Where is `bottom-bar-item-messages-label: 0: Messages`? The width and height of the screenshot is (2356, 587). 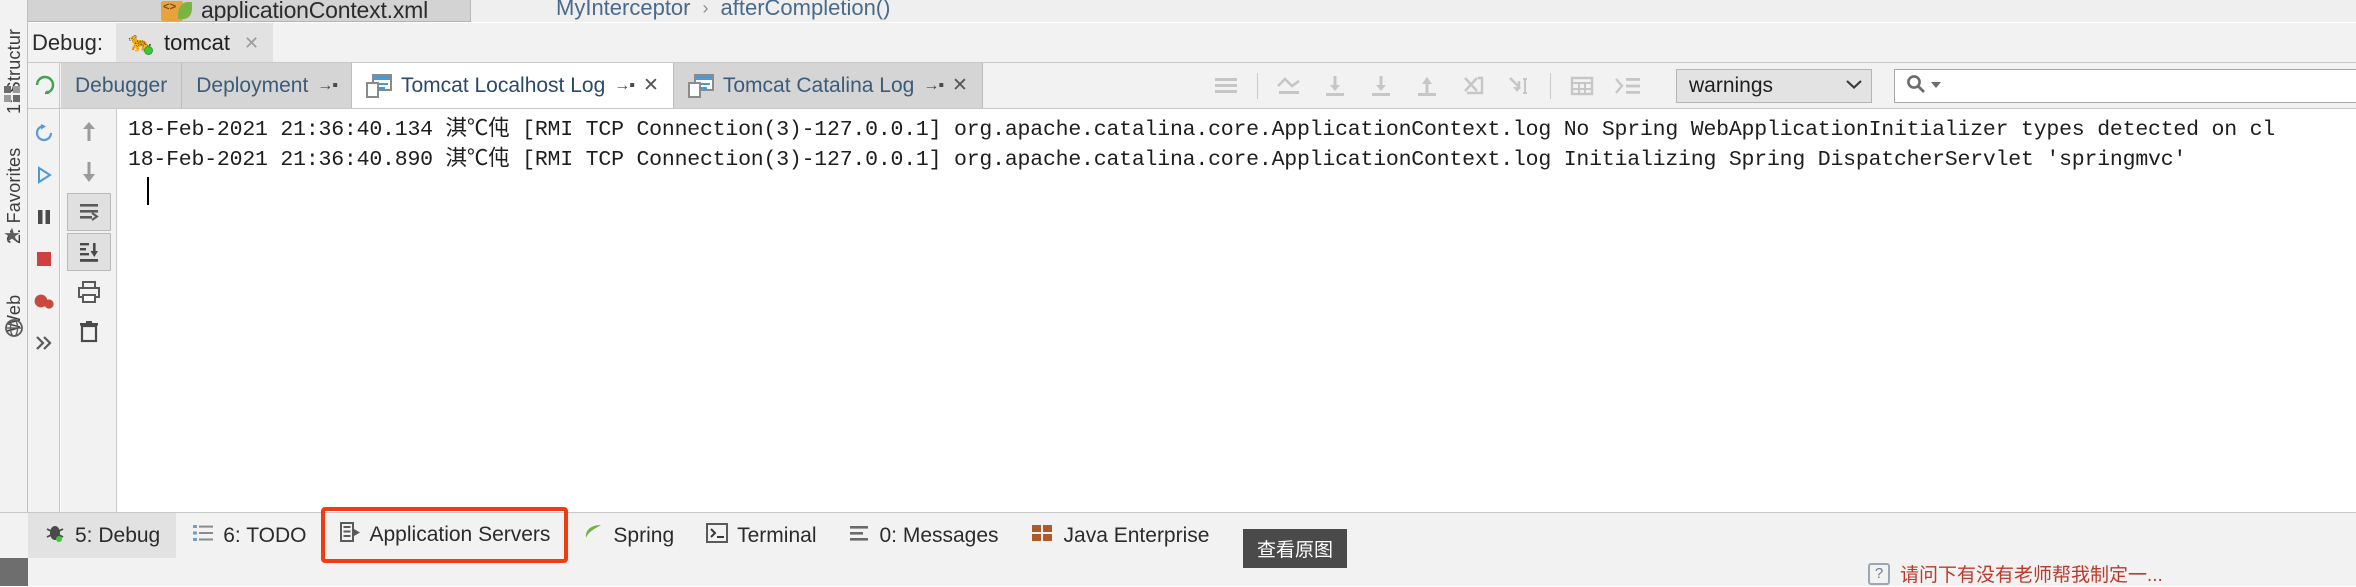
bottom-bar-item-messages-label: 0: Messages is located at coordinates (939, 535).